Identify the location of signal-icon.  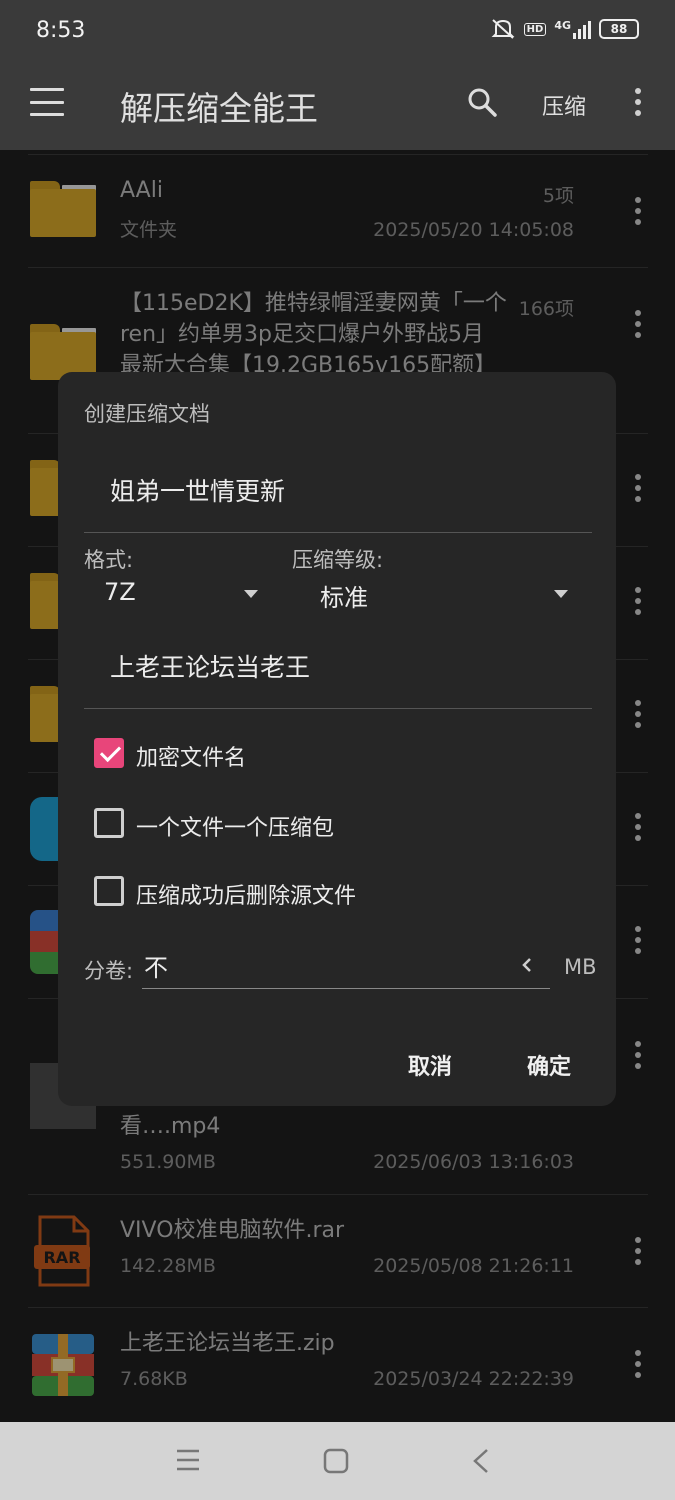
(582, 29).